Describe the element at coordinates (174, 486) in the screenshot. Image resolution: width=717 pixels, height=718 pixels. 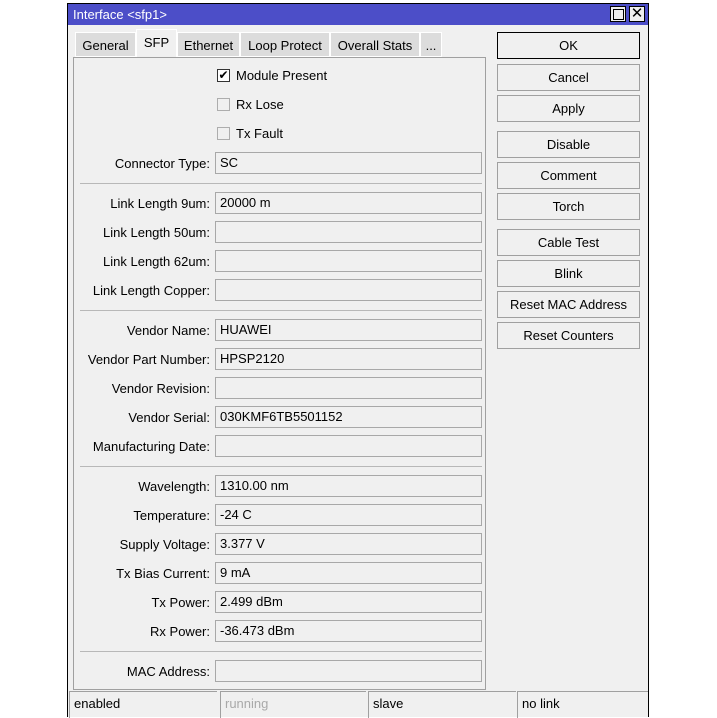
I see `field-label: Wavelength:` at that location.